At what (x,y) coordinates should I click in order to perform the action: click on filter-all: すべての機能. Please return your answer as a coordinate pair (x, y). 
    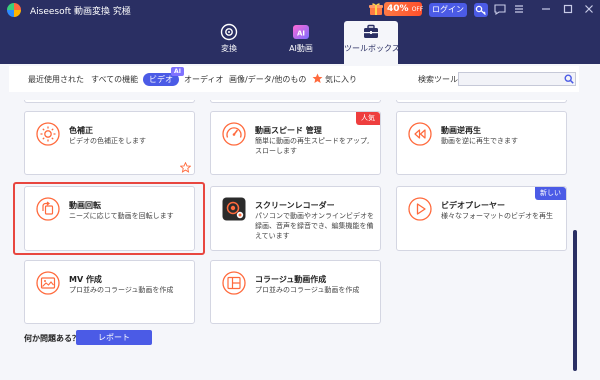
    Looking at the image, I should click on (114, 79).